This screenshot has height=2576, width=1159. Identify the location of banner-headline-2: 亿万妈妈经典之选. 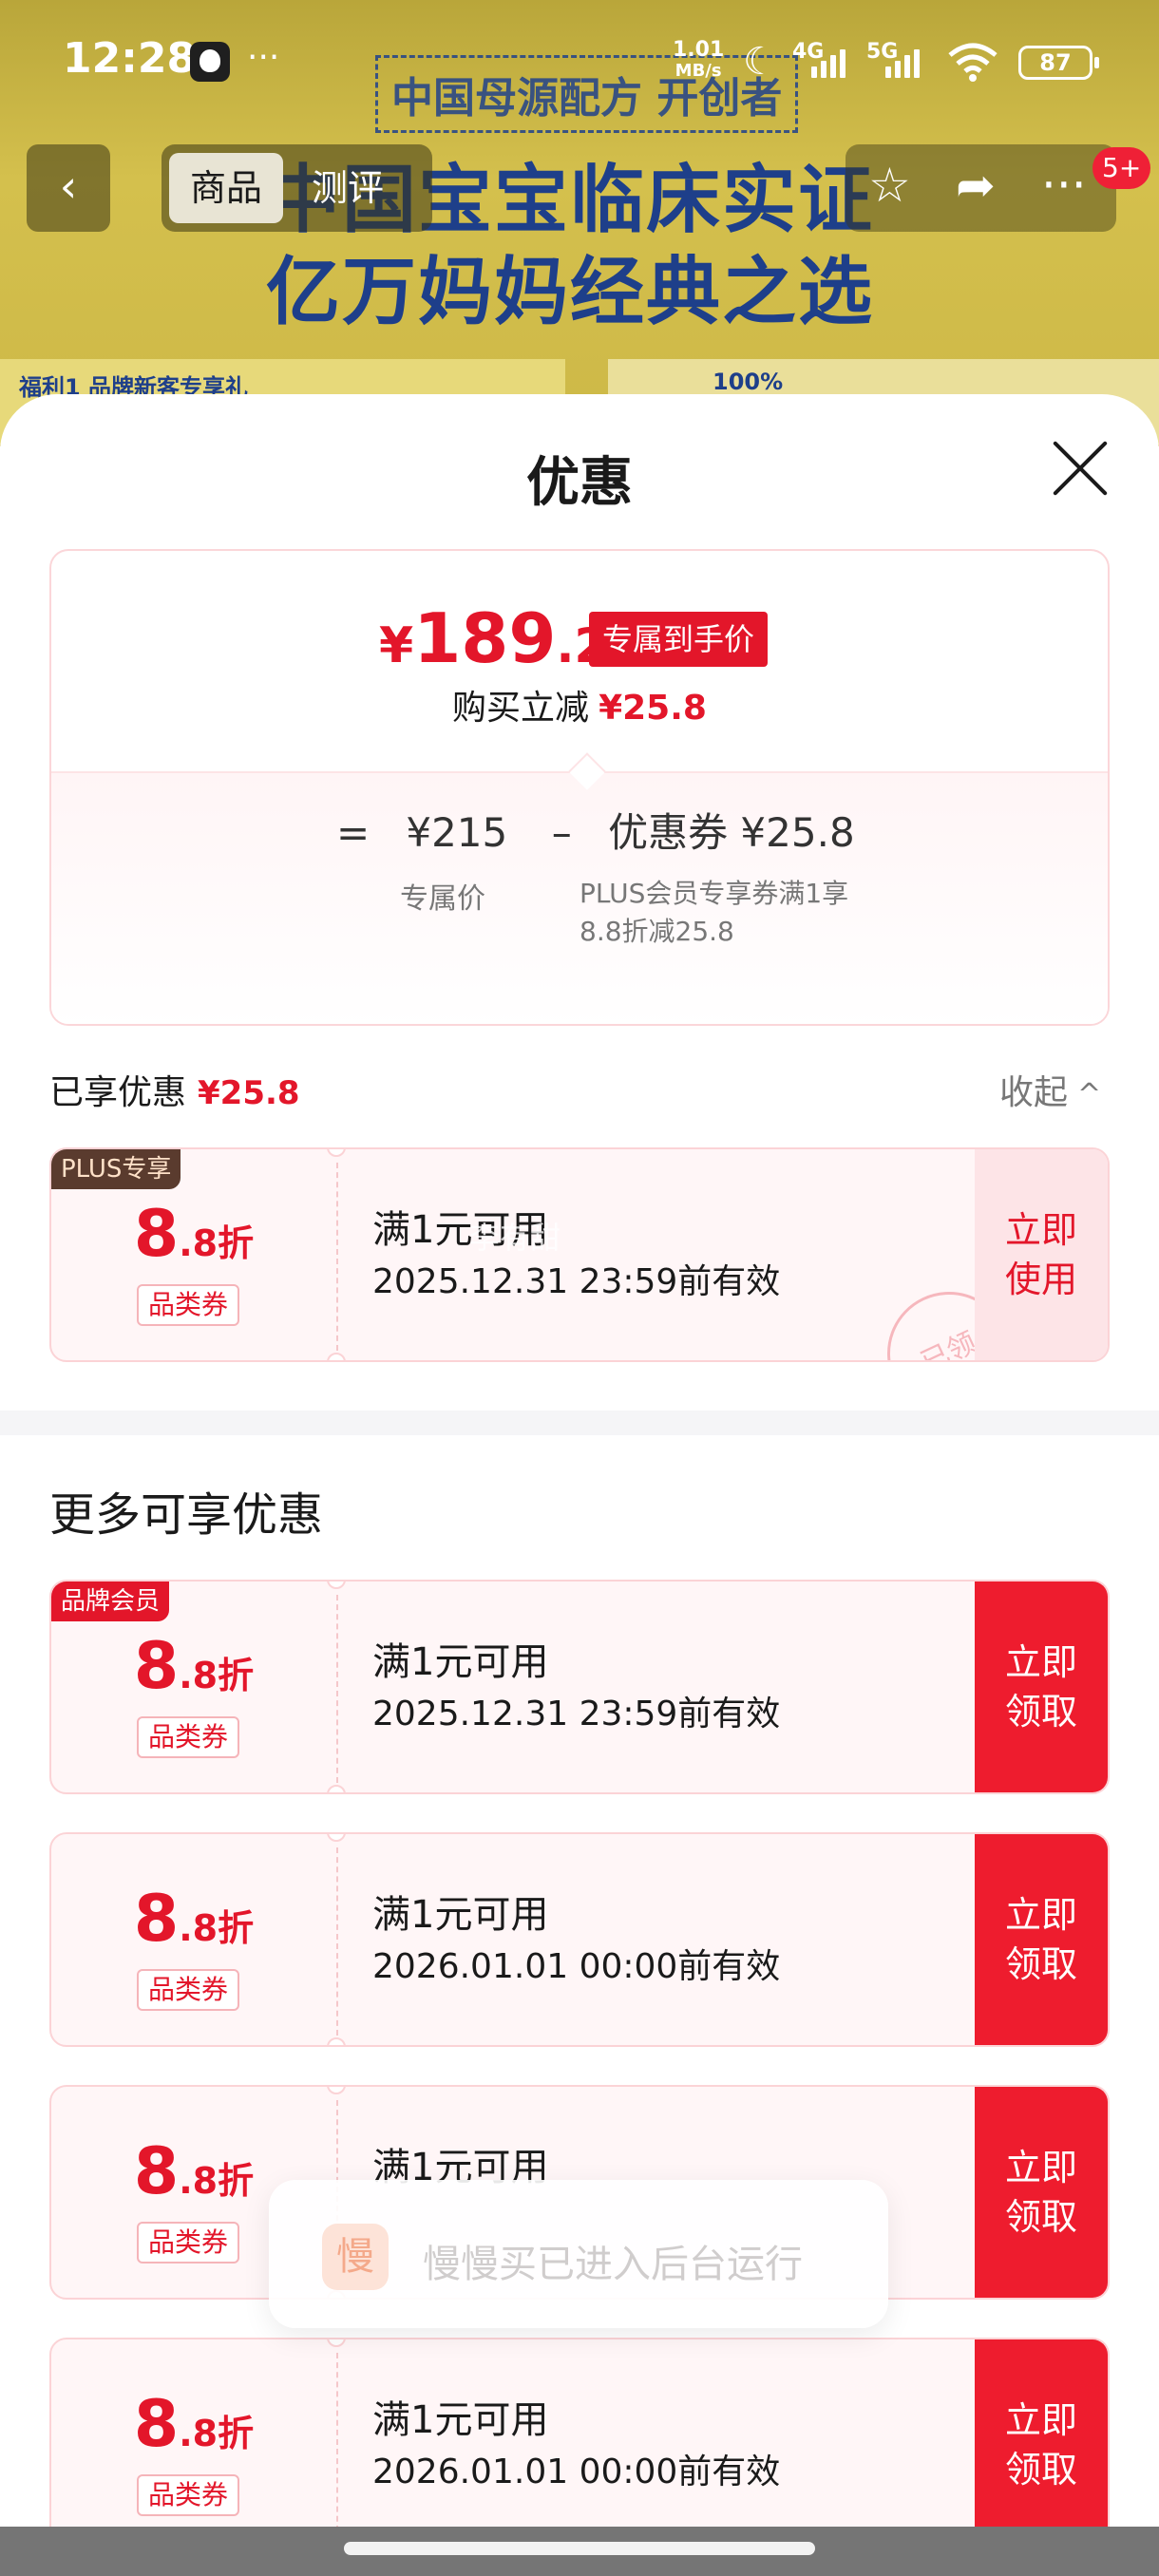
(570, 292).